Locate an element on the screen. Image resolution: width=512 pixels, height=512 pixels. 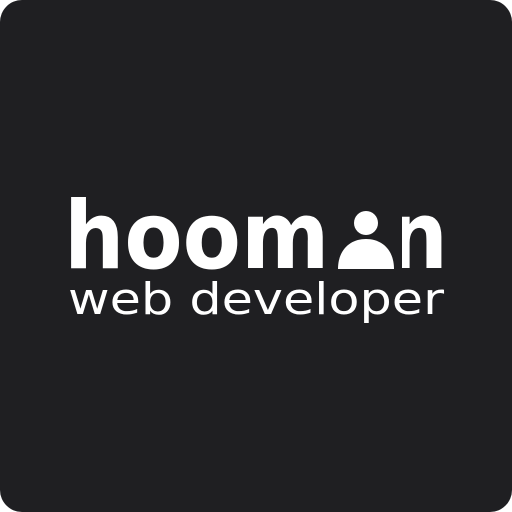
person-icon is located at coordinates (366, 233).